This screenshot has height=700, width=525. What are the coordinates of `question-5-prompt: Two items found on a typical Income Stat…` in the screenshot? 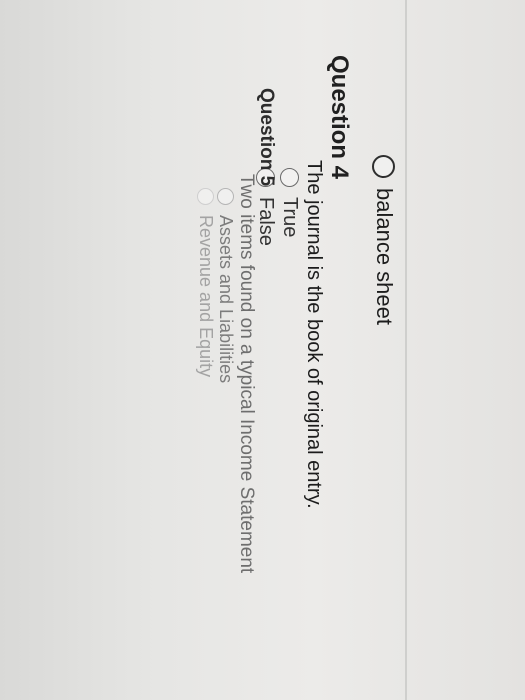 It's located at (246, 374).